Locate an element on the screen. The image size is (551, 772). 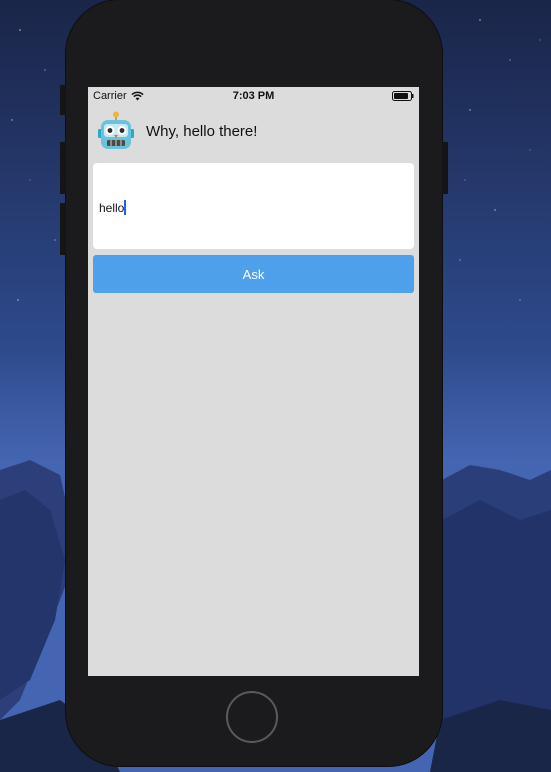
ask-button: Ask is located at coordinates (253, 274).